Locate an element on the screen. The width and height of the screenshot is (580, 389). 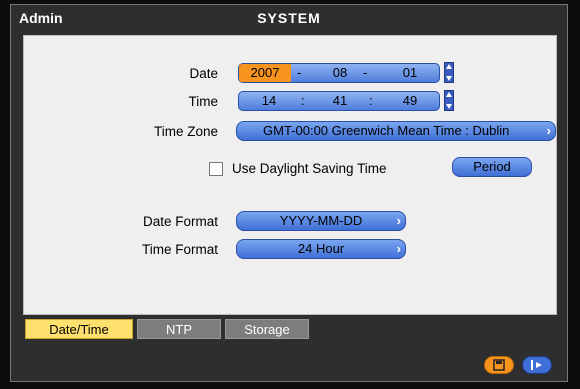
timezone-label: Time Zone is located at coordinates (185, 131).